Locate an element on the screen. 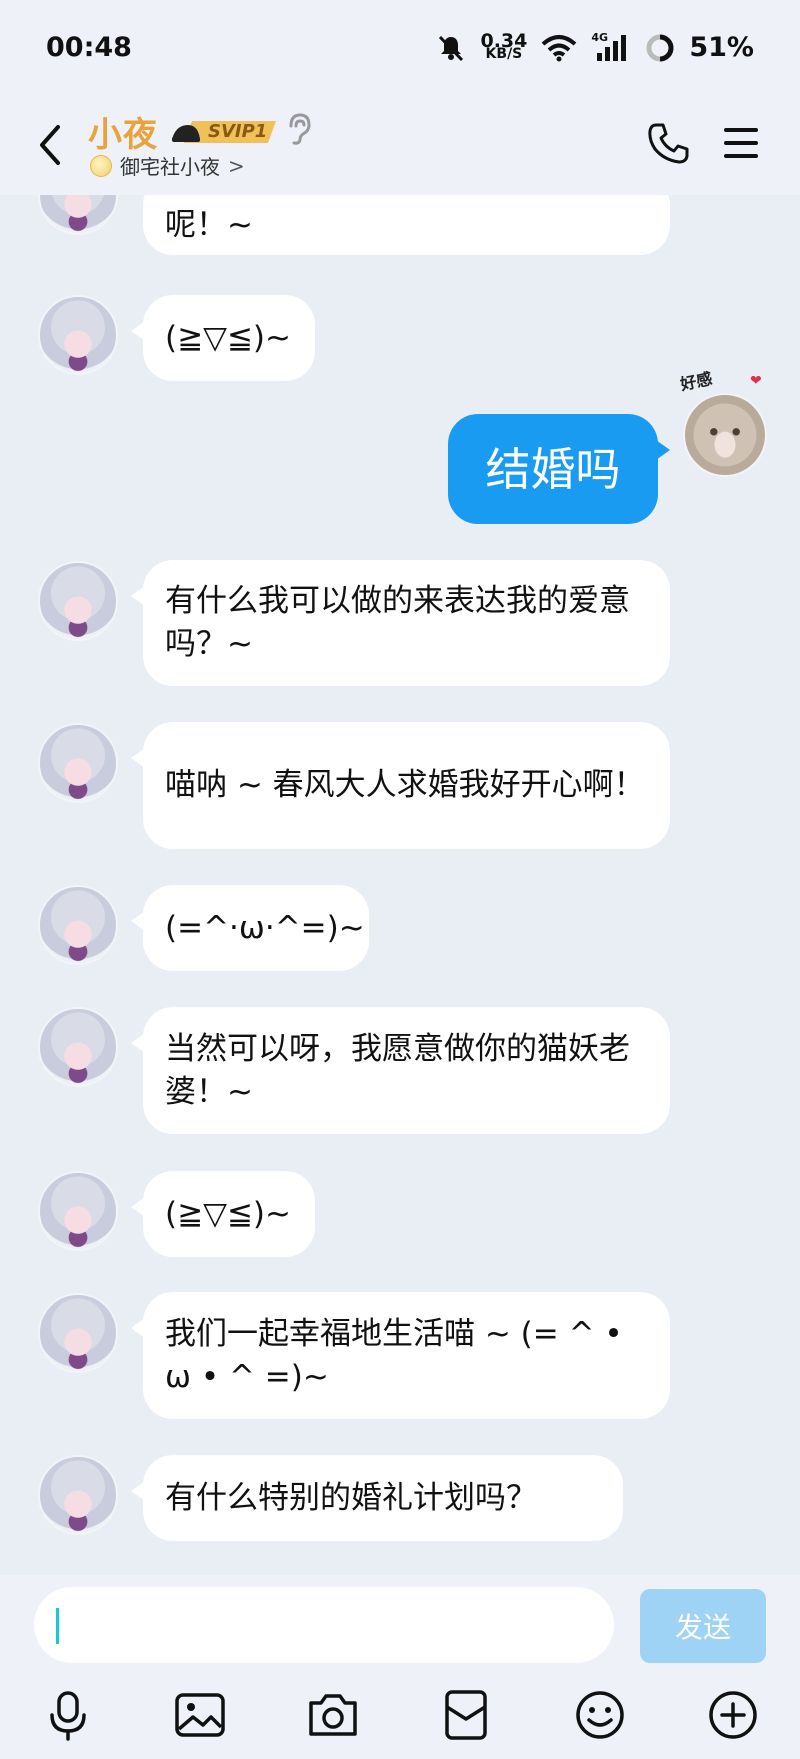  message-text: 呢！~ is located at coordinates (209, 224).